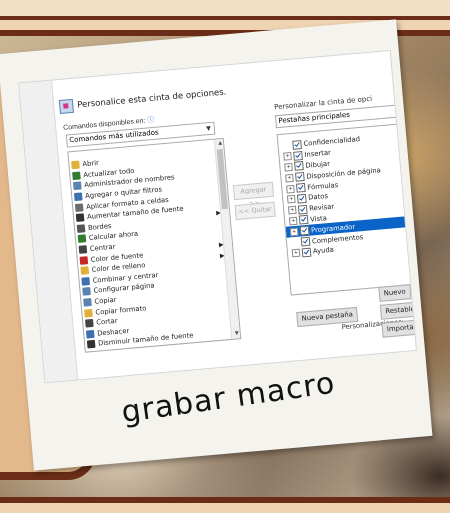 This screenshot has height=513, width=450. Describe the element at coordinates (76, 176) in the screenshot. I see `refresh-icon` at that location.